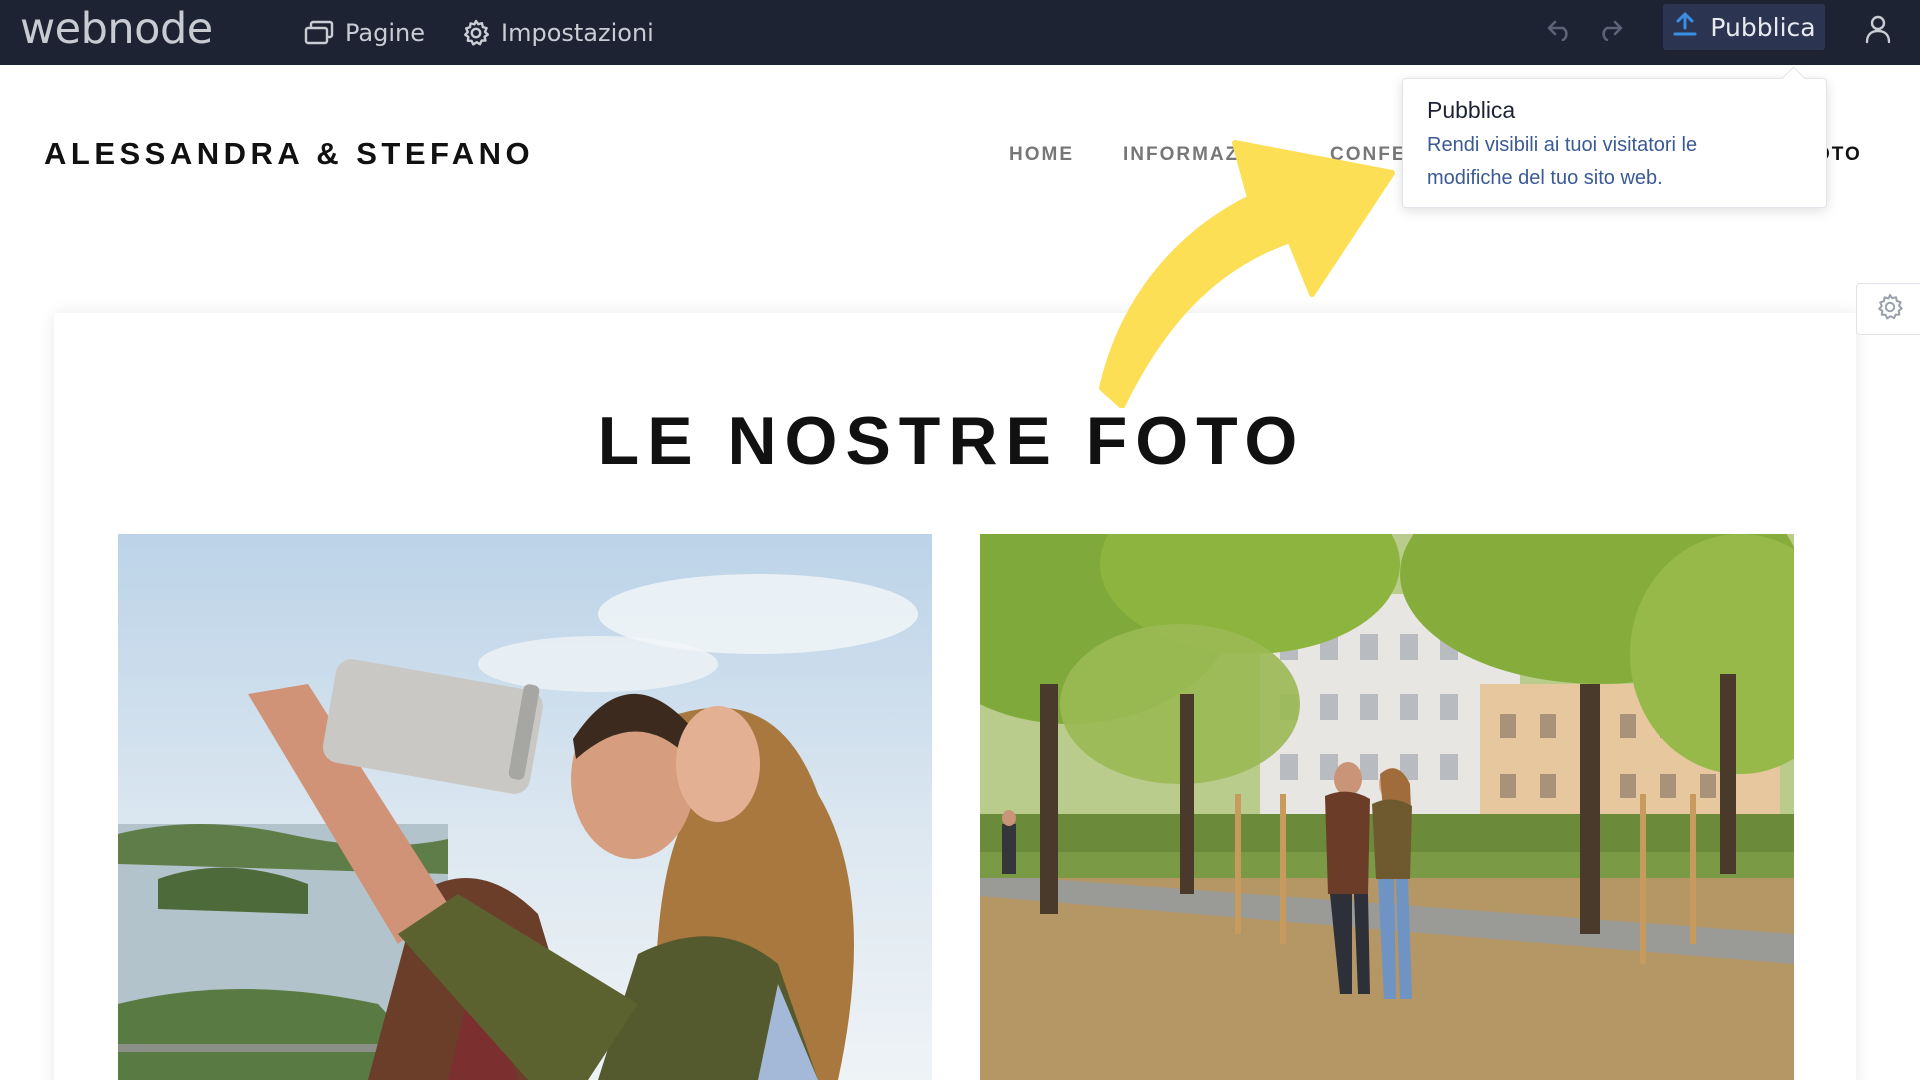 This screenshot has width=1920, height=1080. I want to click on pages-label: Pagine, so click(385, 33).